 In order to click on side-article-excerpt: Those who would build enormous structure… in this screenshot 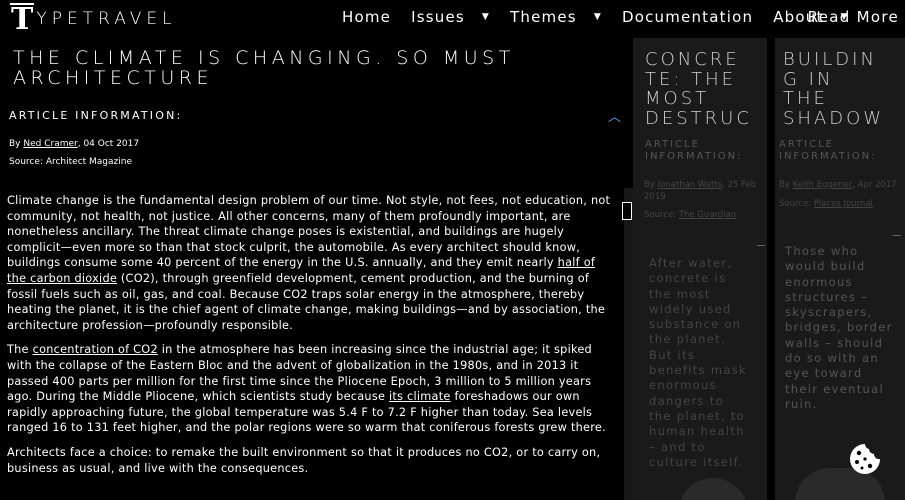, I will do `click(839, 327)`.